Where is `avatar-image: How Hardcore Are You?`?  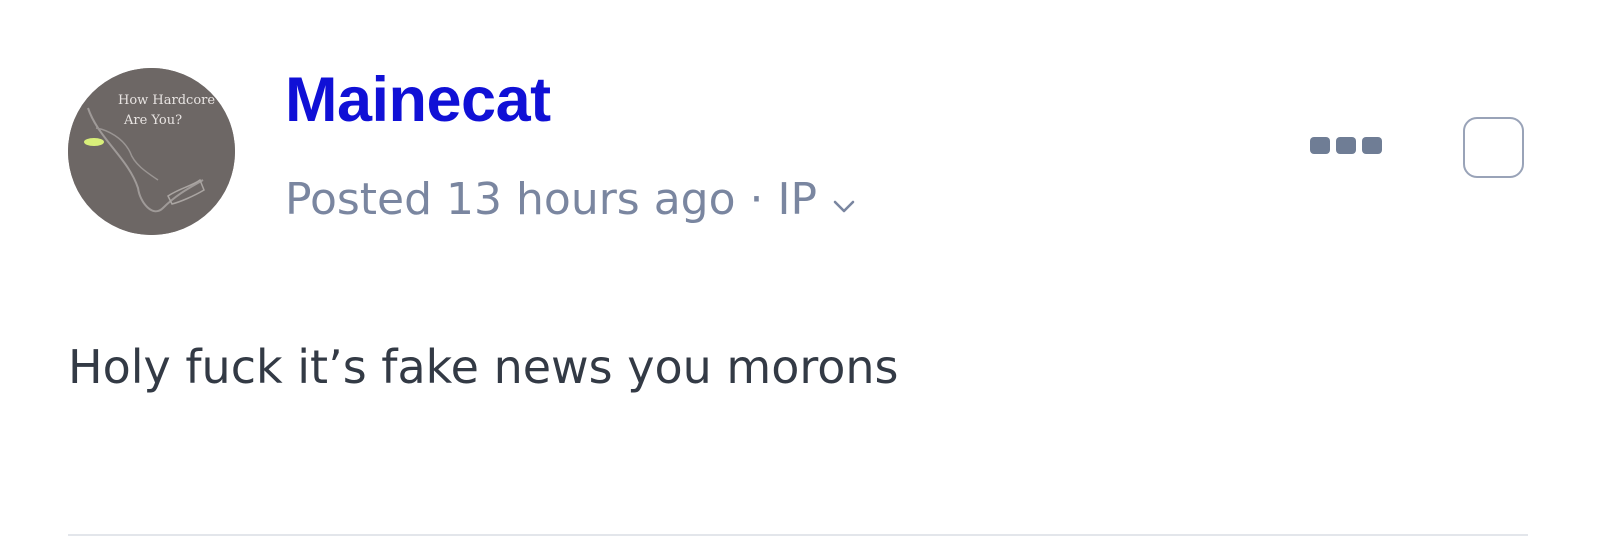
avatar-image: How Hardcore Are You? is located at coordinates (151, 151).